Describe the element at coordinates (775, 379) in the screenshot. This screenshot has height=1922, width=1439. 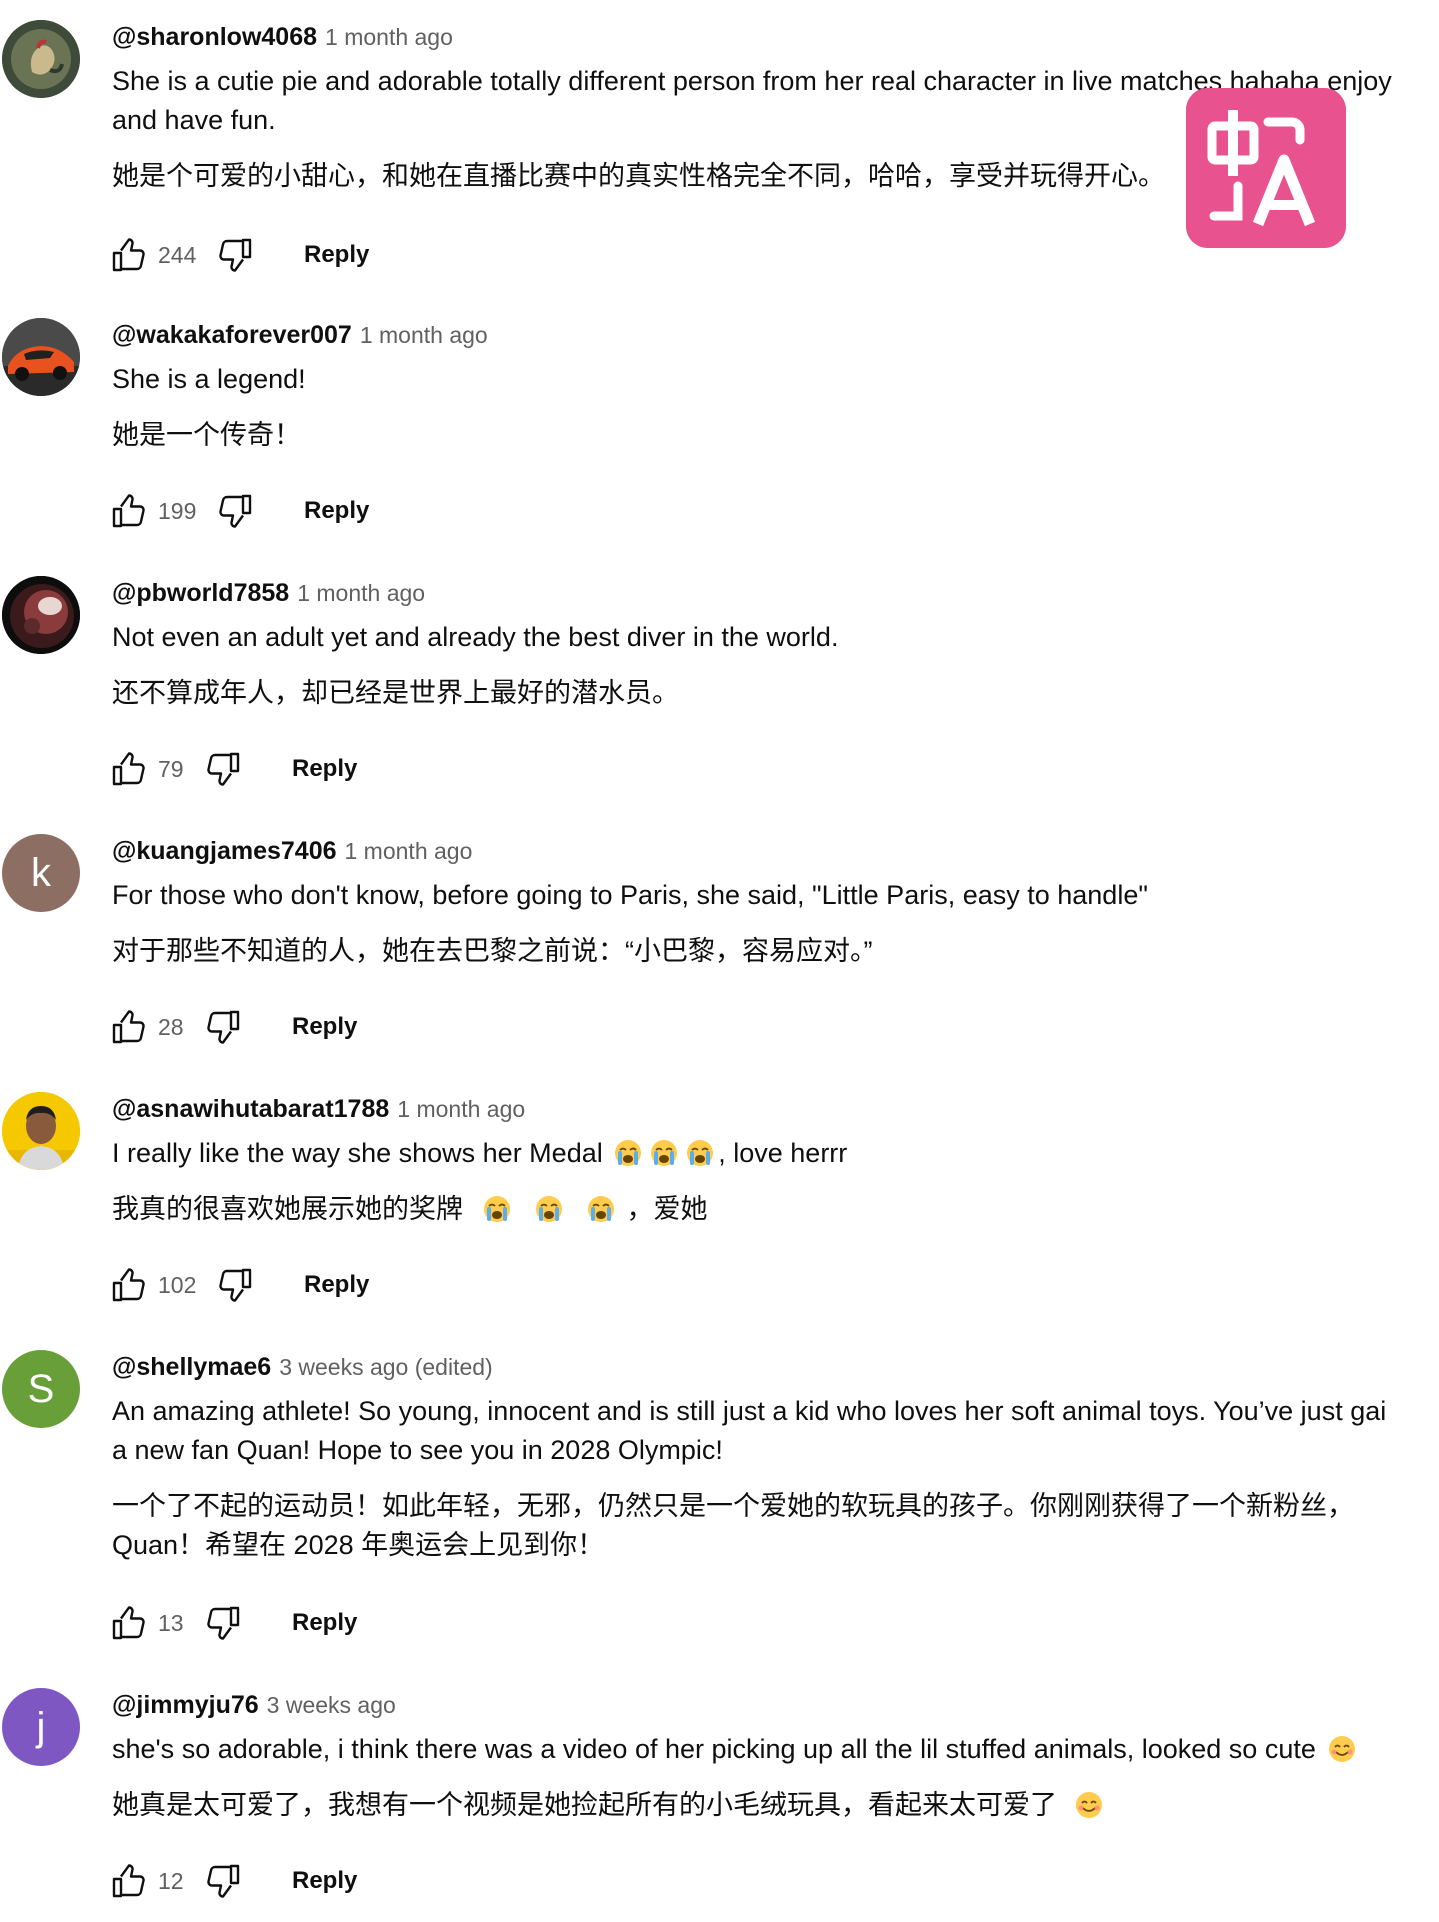
I see `comment-text: She is a legend!` at that location.